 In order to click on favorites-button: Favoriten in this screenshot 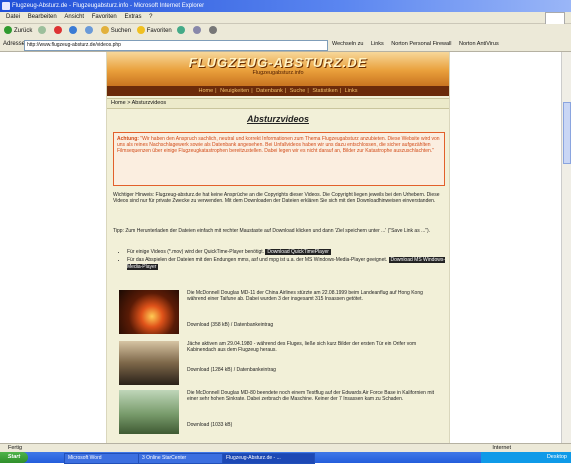, I will do `click(154, 31)`.